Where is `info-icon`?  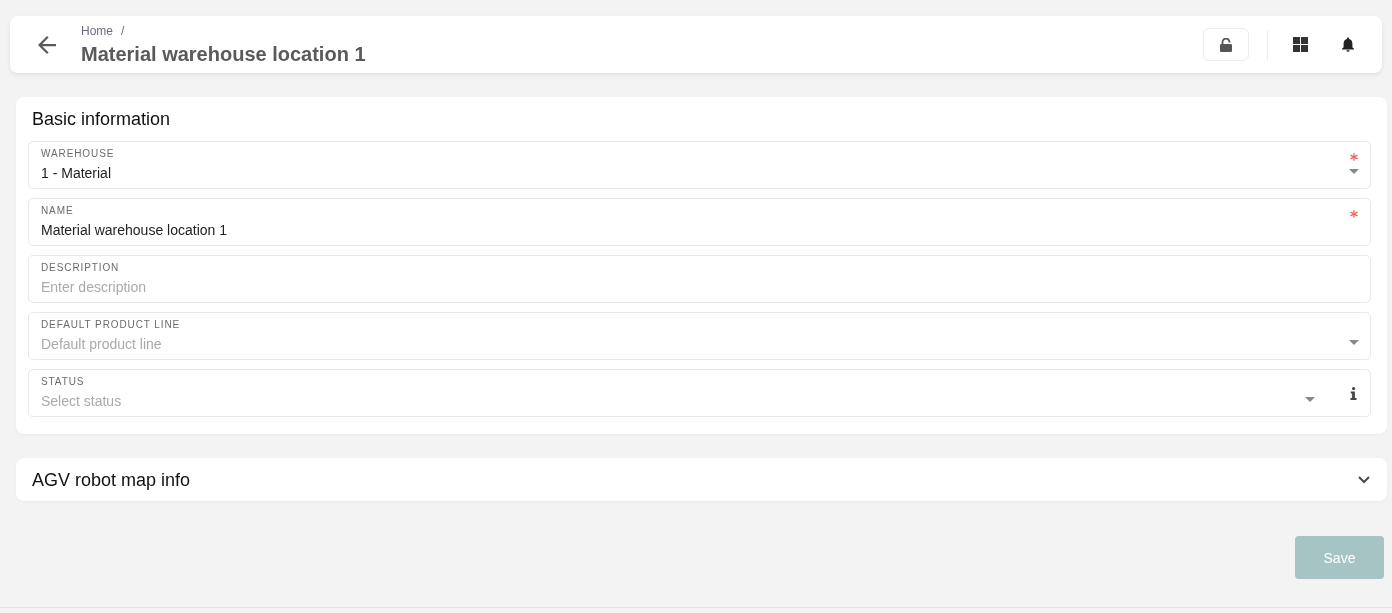 info-icon is located at coordinates (1353, 393).